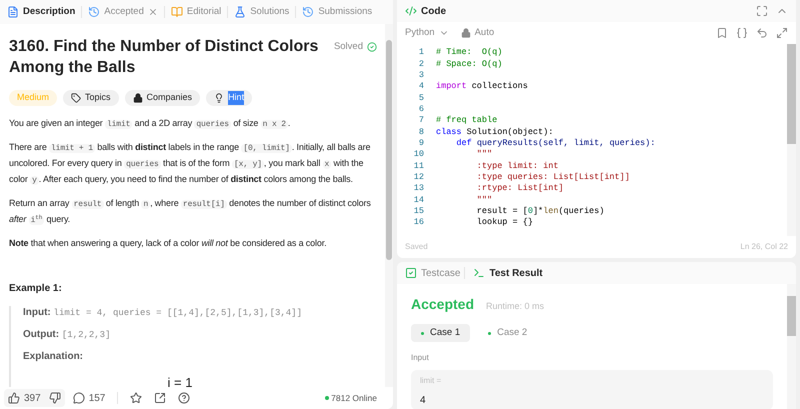  I want to click on problem-title: 3160. Find the Number of Distinct Colors Among the Balls, so click(164, 57).